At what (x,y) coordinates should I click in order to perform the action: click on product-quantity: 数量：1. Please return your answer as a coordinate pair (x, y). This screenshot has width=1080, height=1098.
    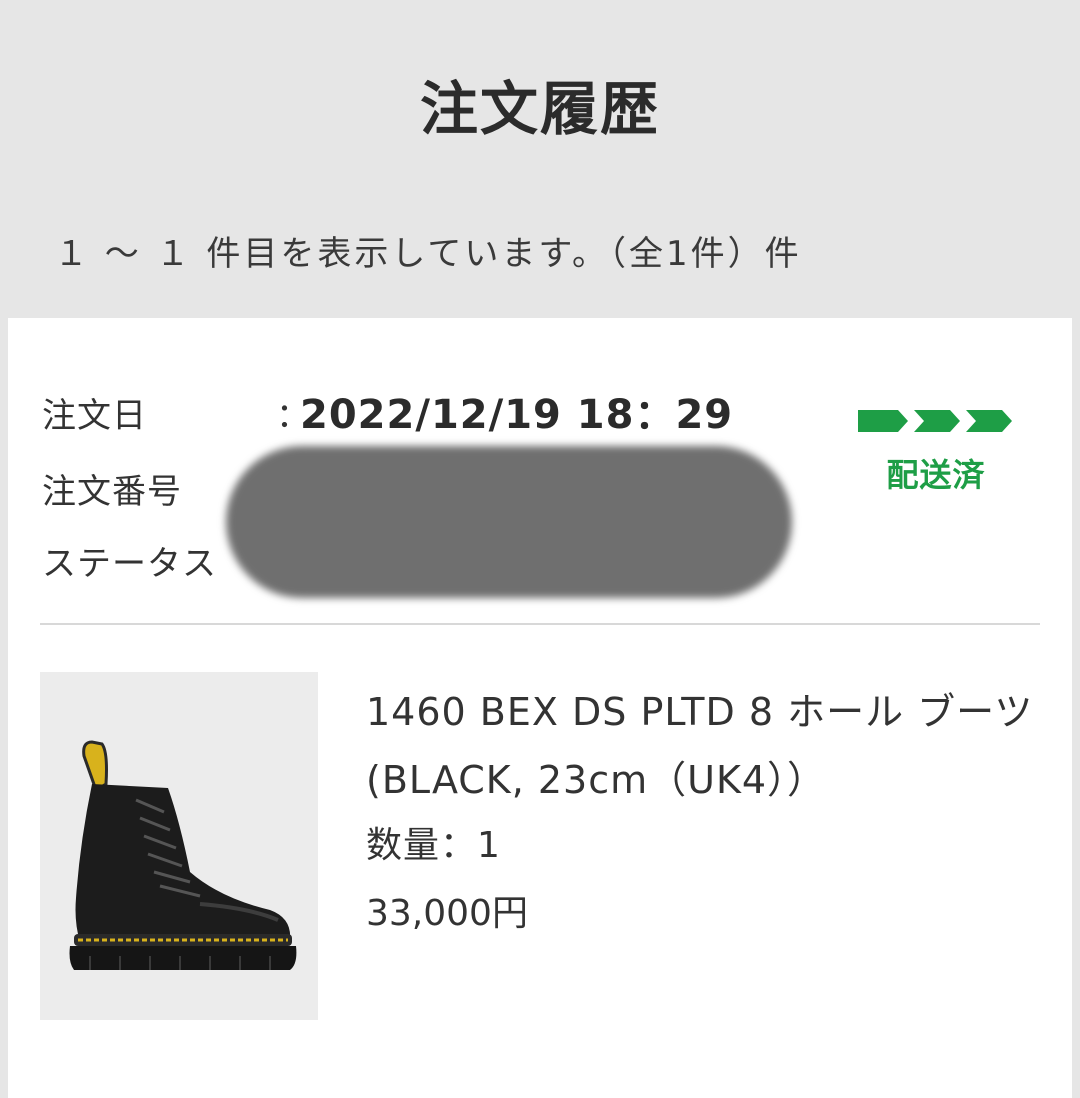
    Looking at the image, I should click on (433, 845).